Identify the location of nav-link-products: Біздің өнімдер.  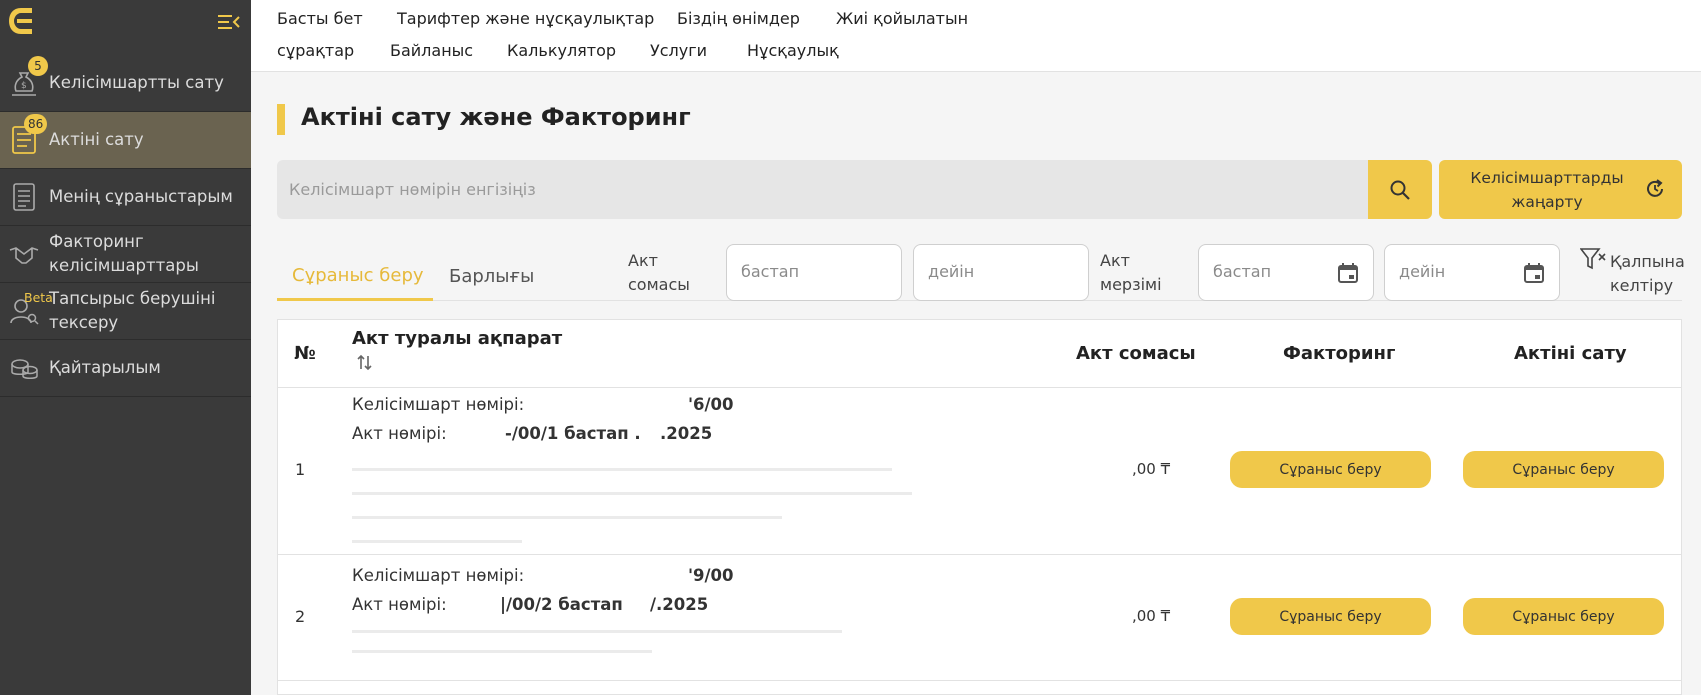
(738, 18).